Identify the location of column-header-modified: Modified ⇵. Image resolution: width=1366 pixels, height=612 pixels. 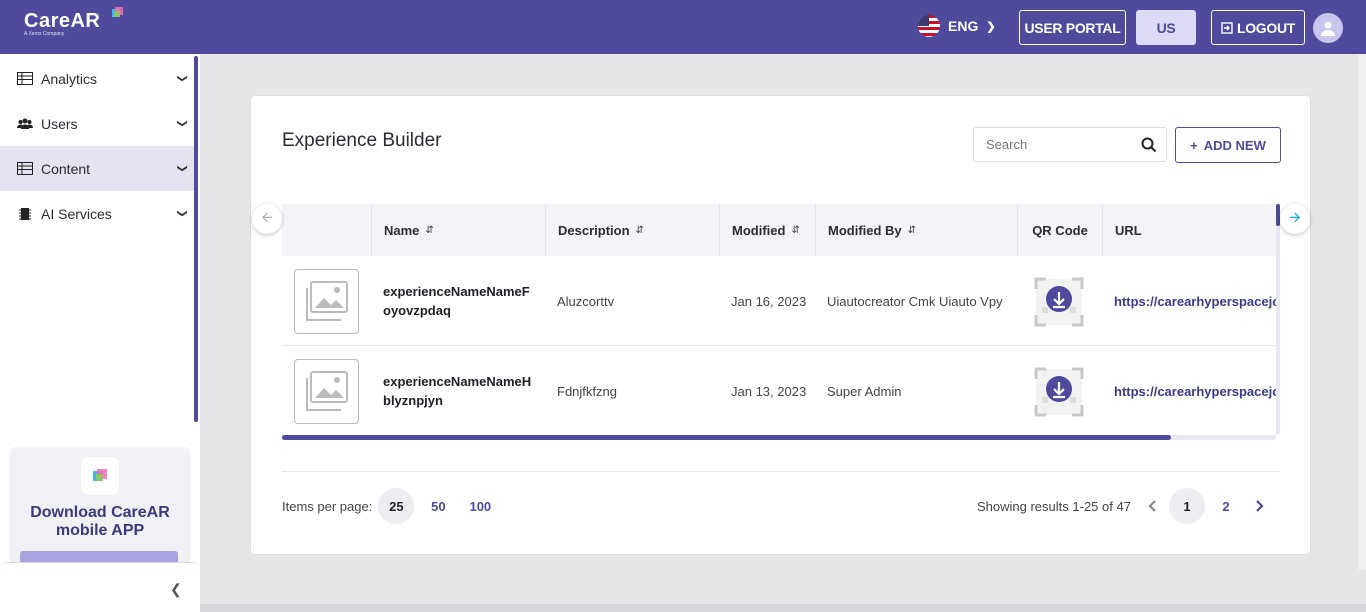
(767, 230).